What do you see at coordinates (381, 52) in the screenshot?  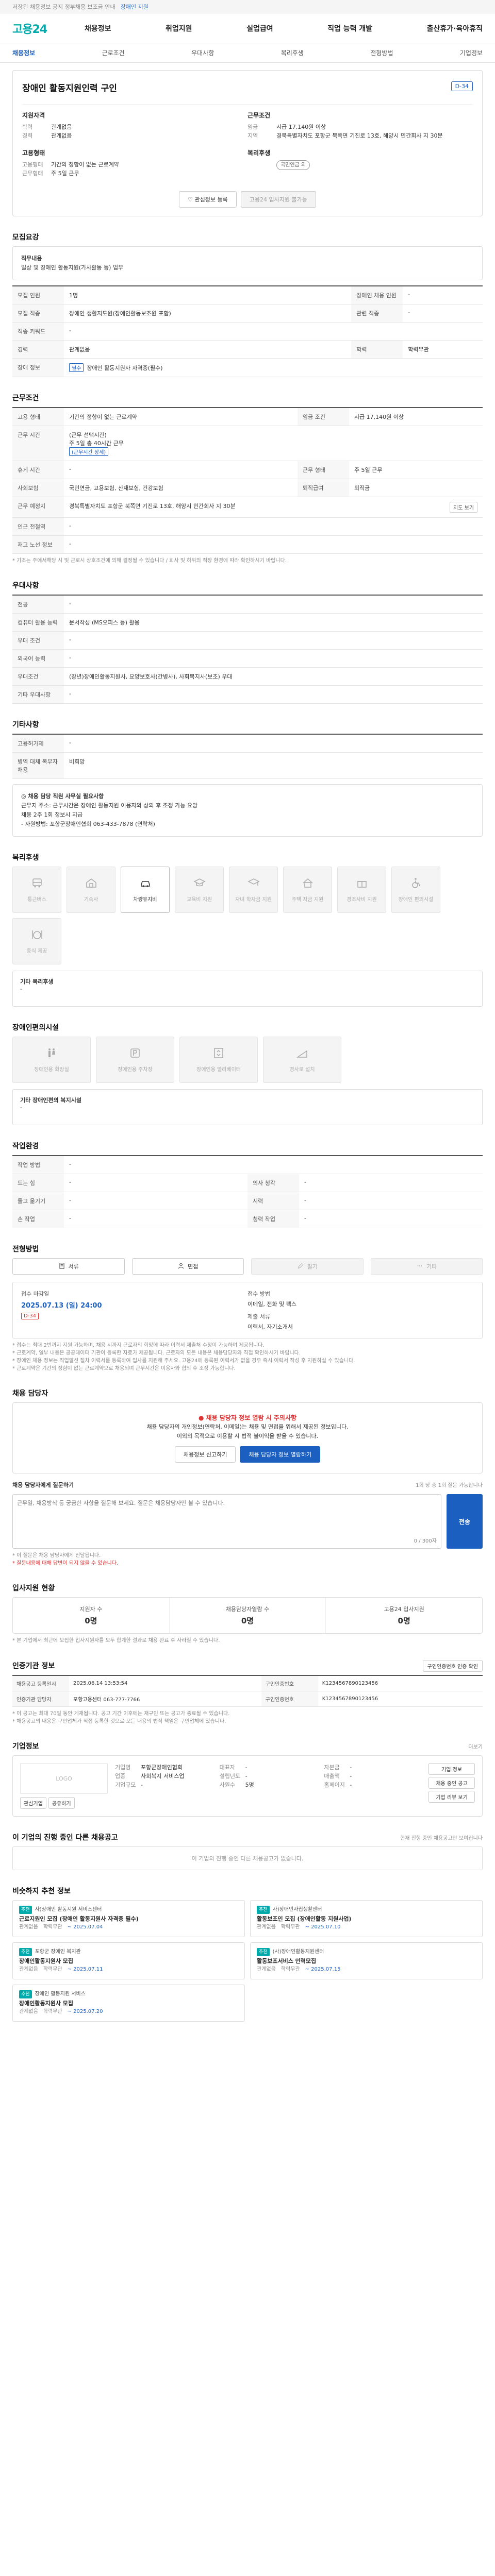 I see `tab-4: 전형방법` at bounding box center [381, 52].